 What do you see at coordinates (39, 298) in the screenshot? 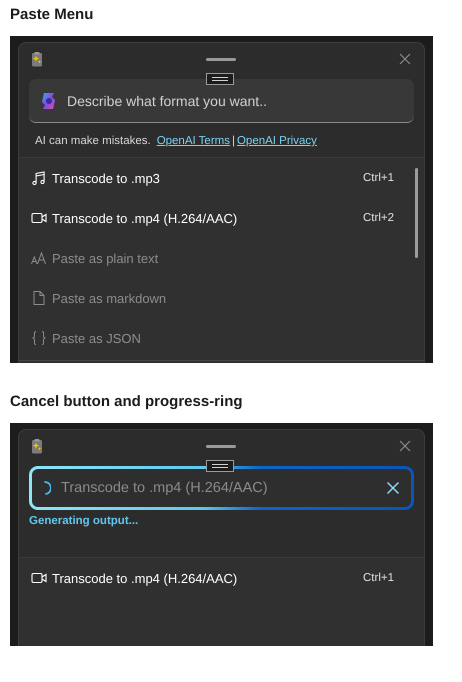
I see `document-icon` at bounding box center [39, 298].